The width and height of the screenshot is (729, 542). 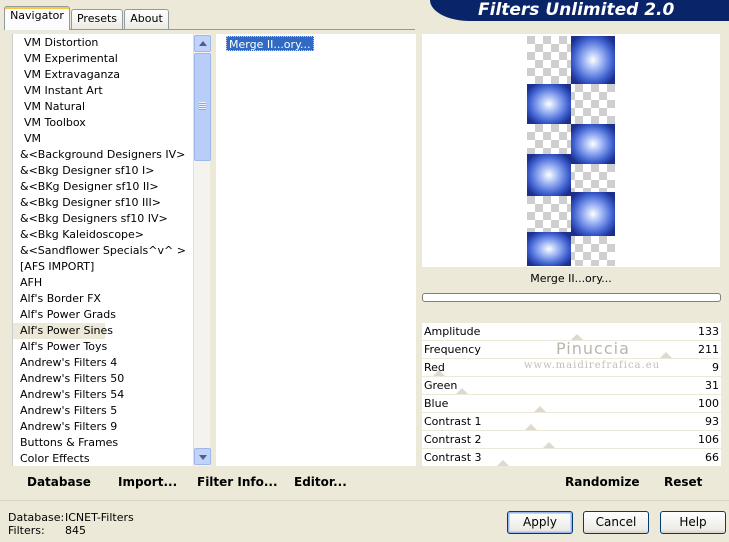 What do you see at coordinates (453, 457) in the screenshot?
I see `param-label: Contrast 3` at bounding box center [453, 457].